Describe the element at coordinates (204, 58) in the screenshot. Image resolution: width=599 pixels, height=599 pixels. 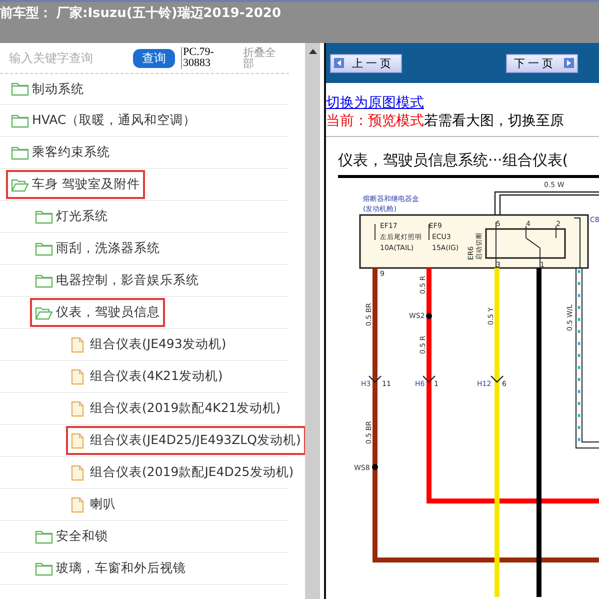
I see `document-code: PC.79-30883` at that location.